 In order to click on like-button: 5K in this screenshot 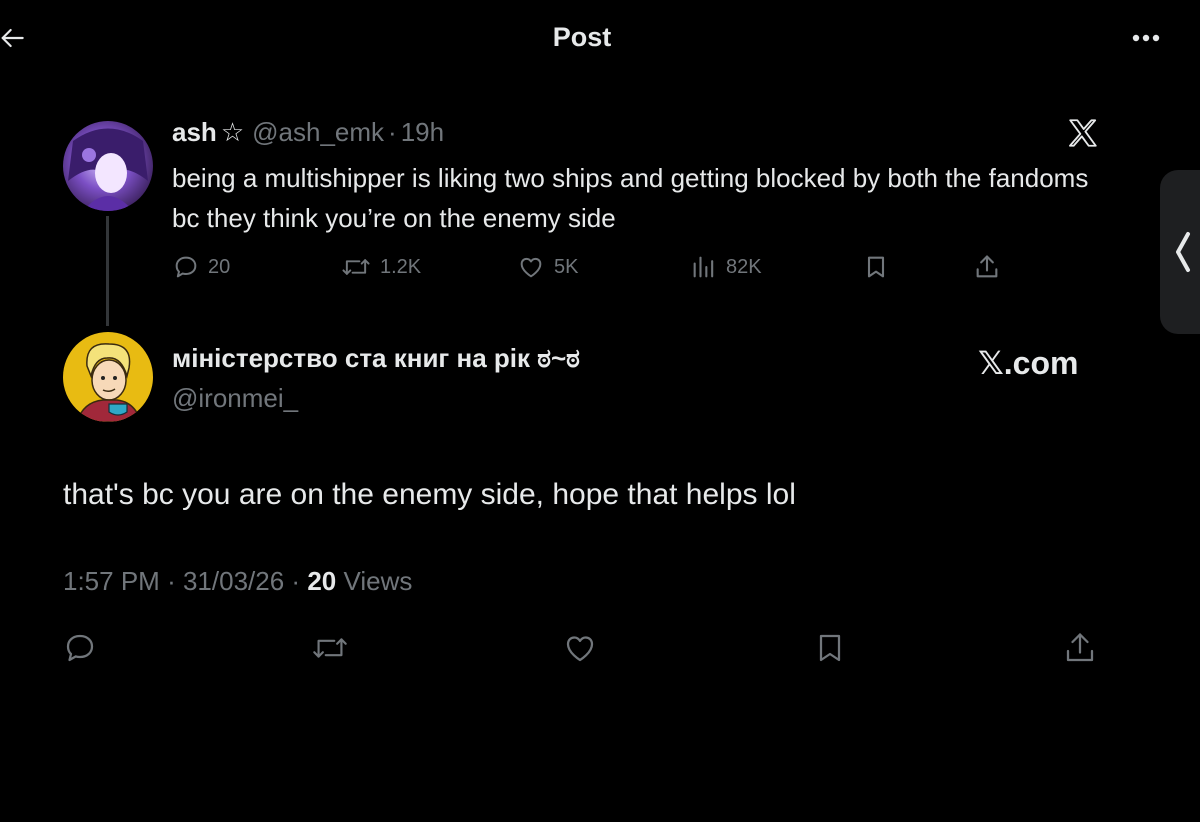, I will do `click(547, 267)`.